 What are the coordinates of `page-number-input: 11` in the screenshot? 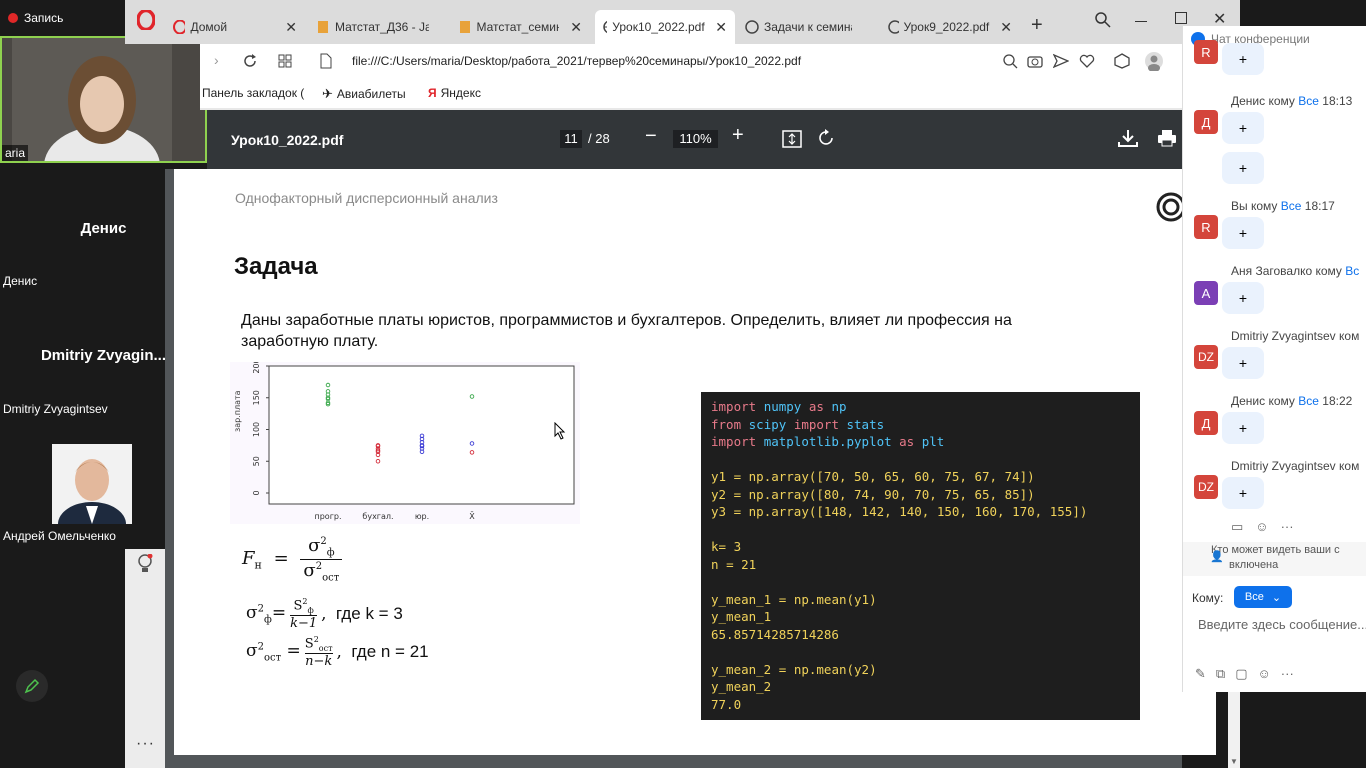 It's located at (571, 139).